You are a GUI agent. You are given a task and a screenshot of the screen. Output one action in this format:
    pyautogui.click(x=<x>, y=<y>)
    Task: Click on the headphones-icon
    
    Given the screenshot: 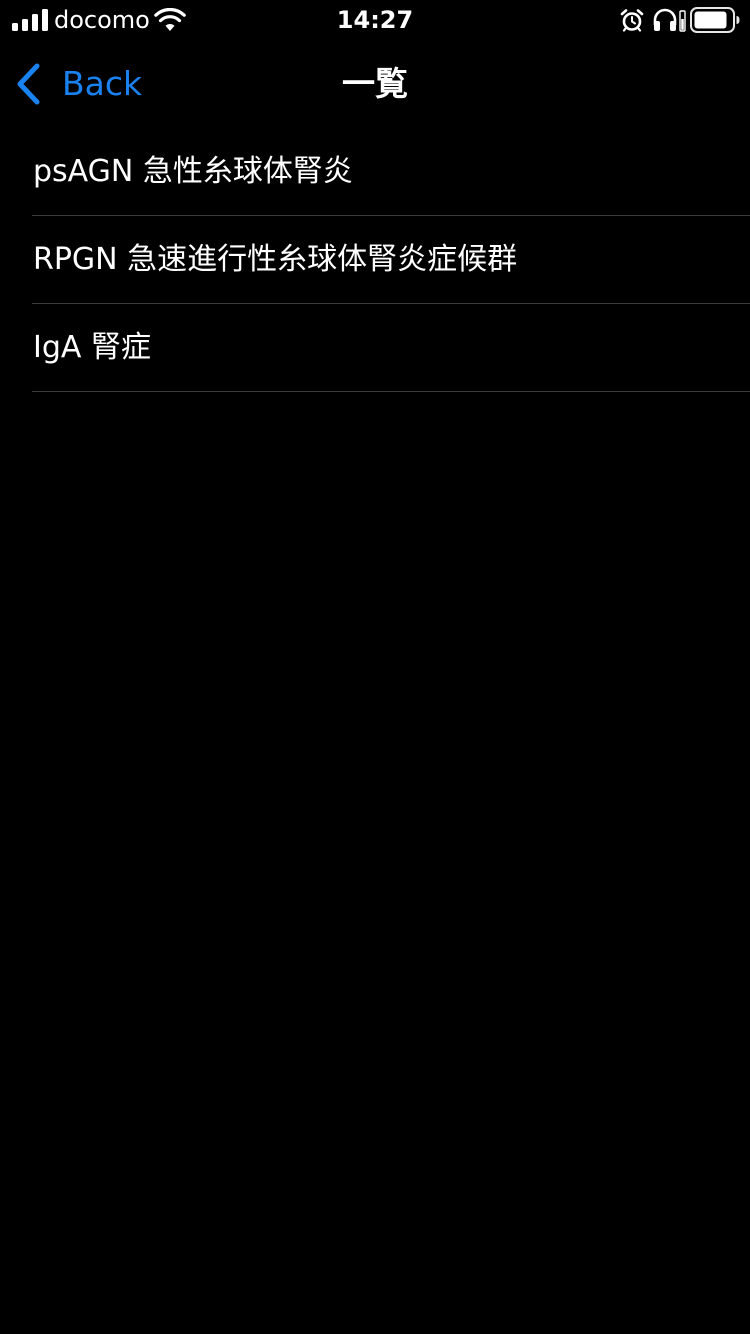 What is the action you would take?
    pyautogui.click(x=669, y=20)
    